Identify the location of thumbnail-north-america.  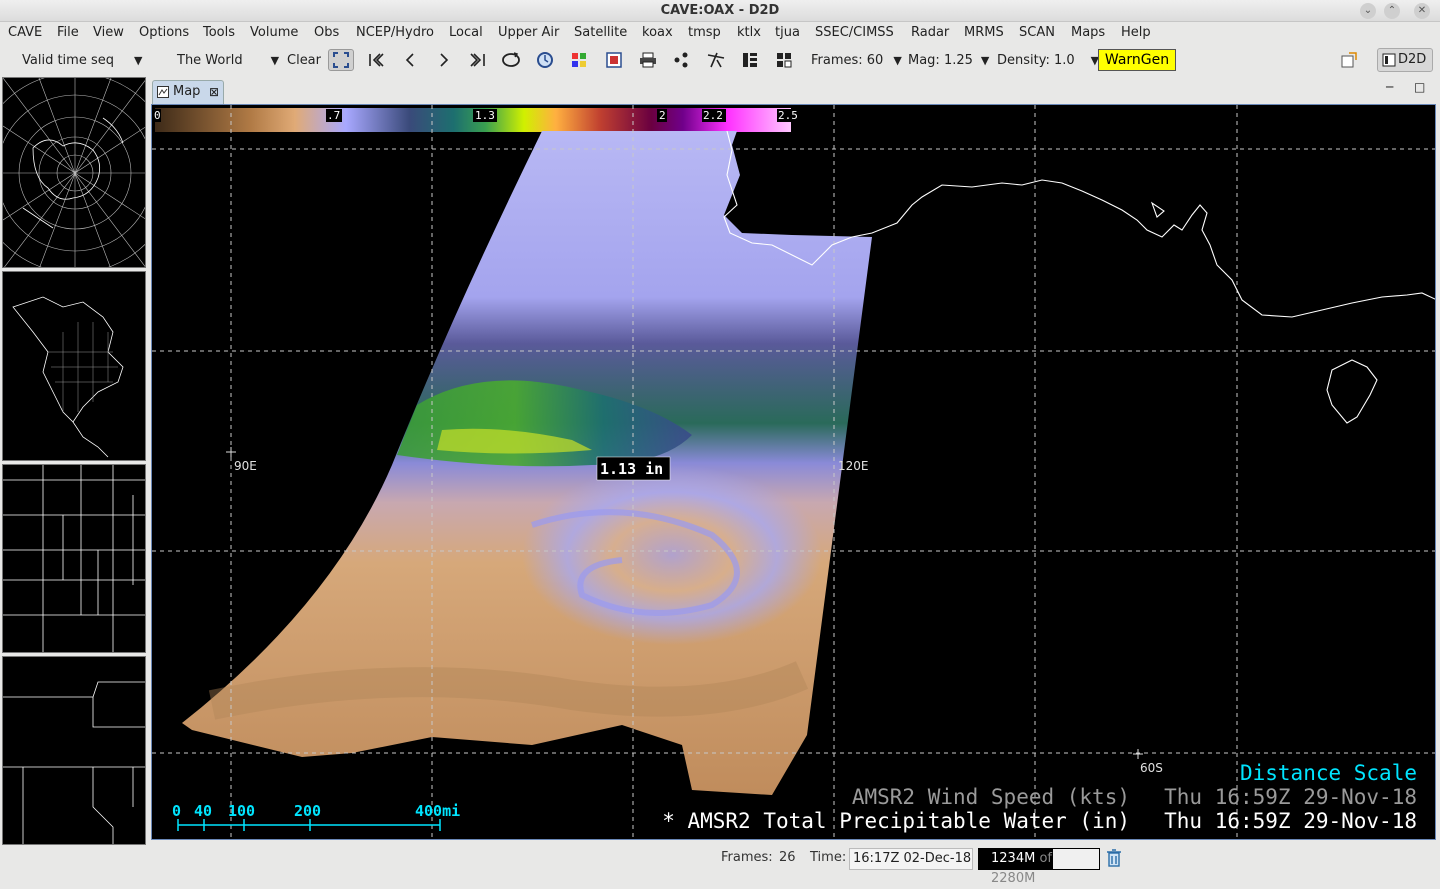
(74, 366).